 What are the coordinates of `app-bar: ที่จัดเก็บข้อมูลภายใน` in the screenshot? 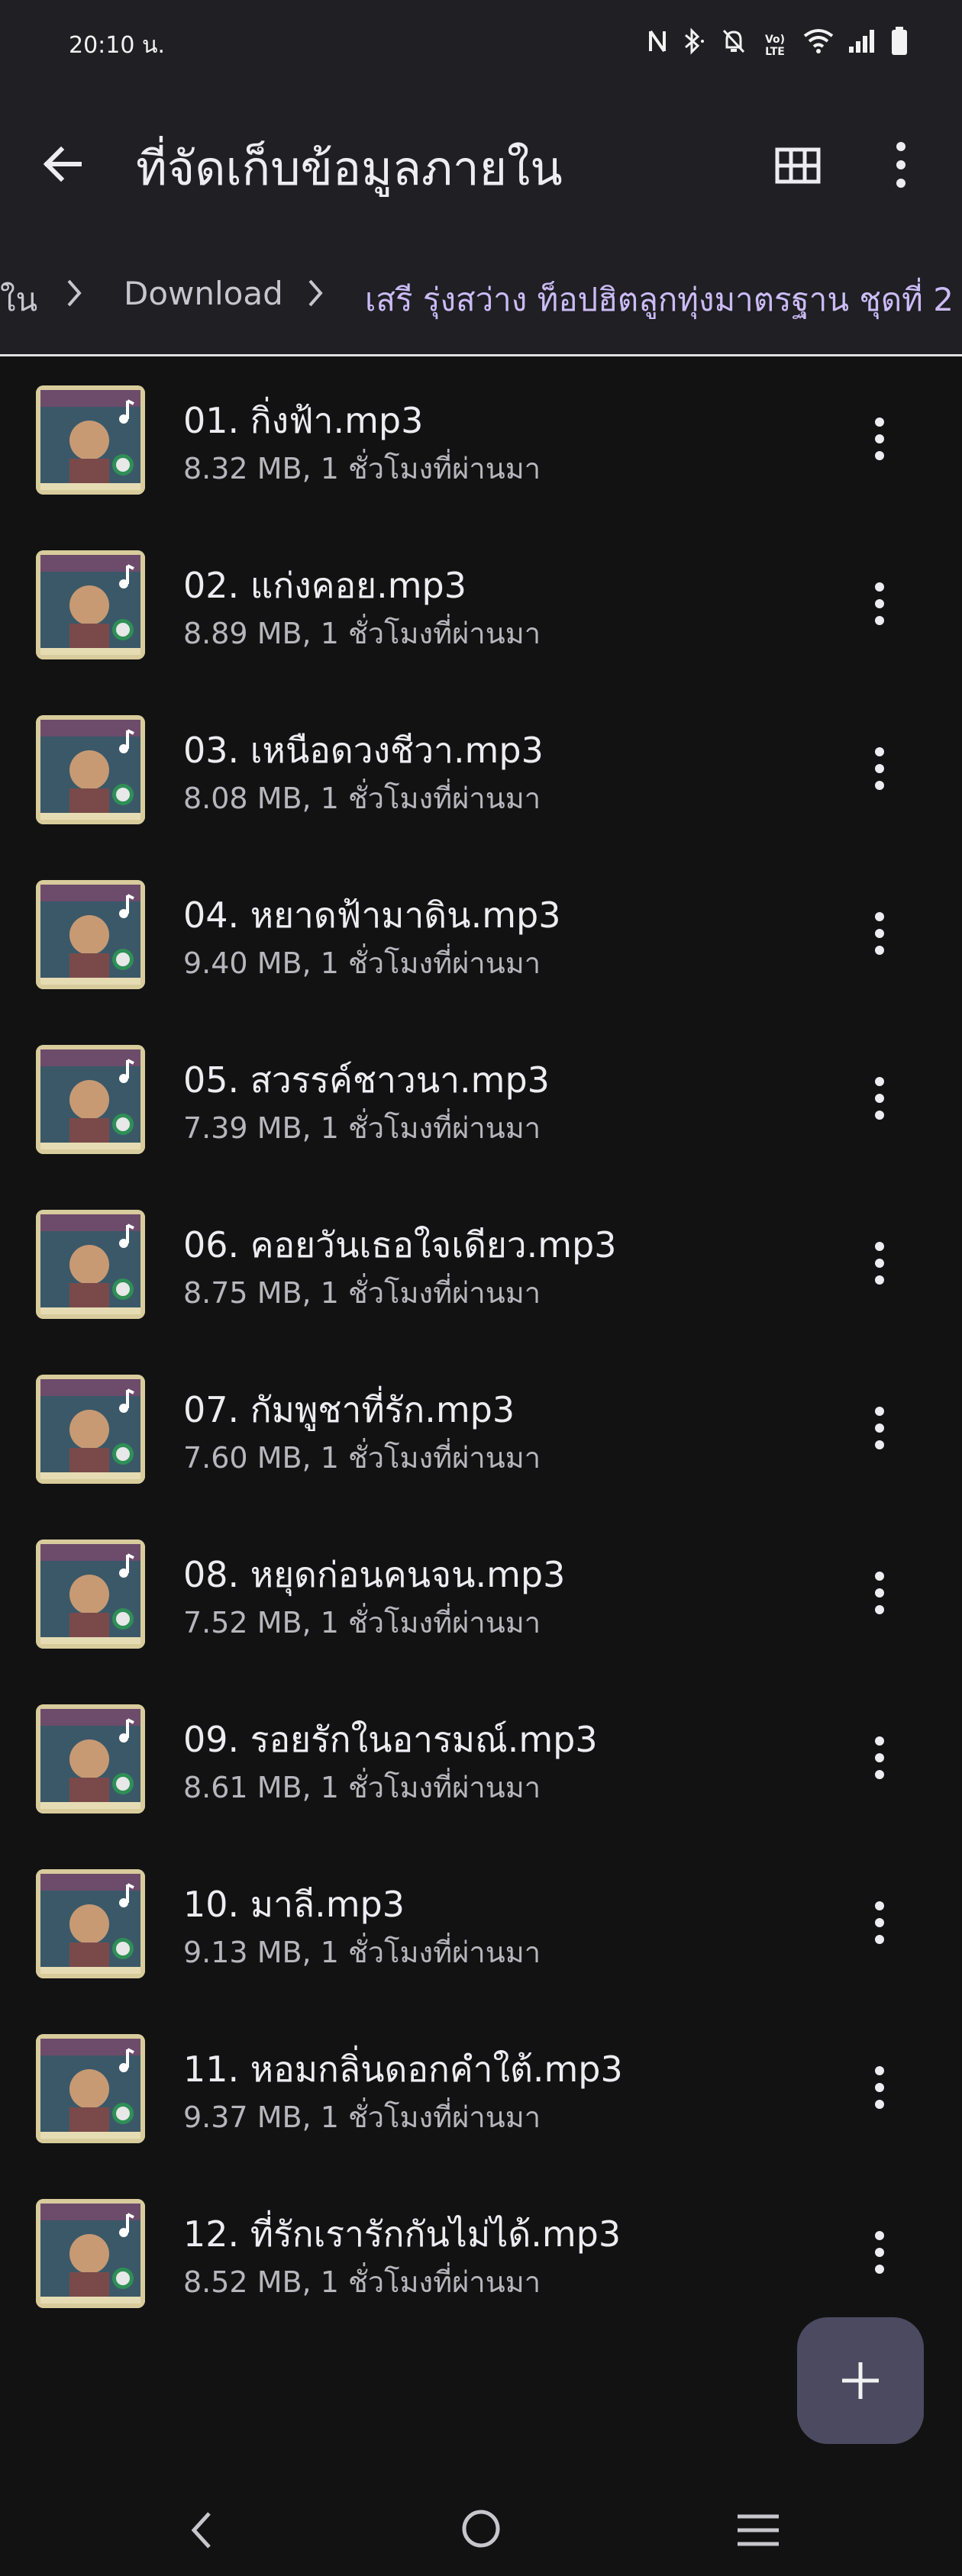 It's located at (481, 161).